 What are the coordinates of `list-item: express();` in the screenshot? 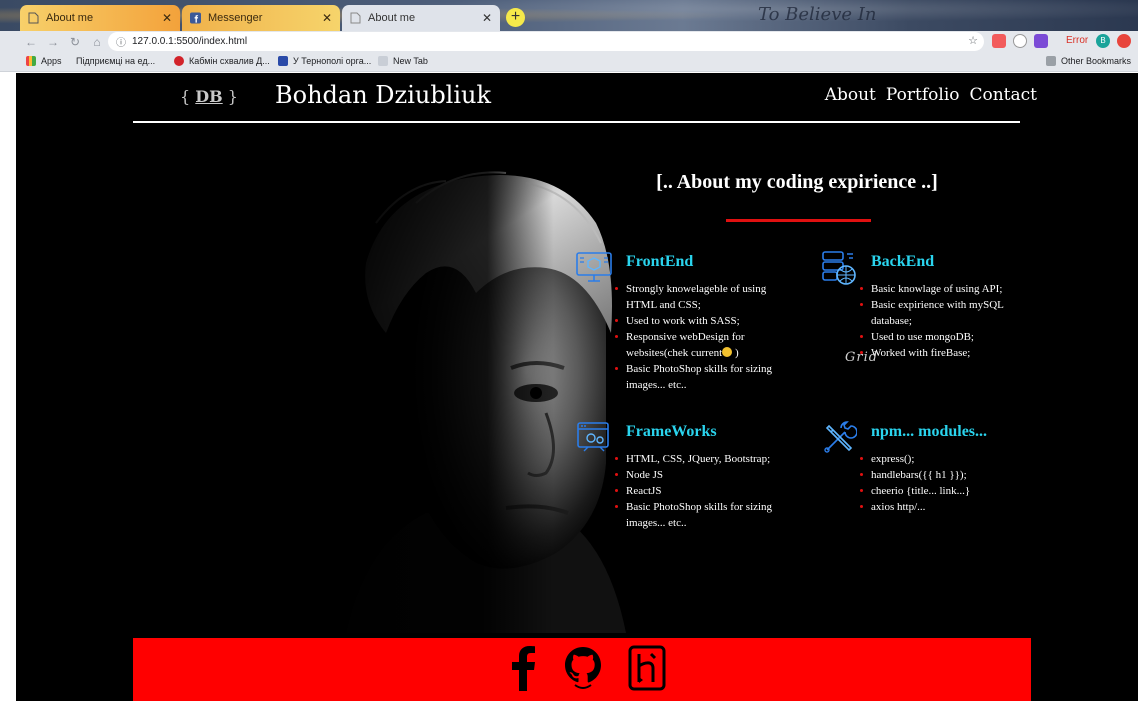 It's located at (943, 459).